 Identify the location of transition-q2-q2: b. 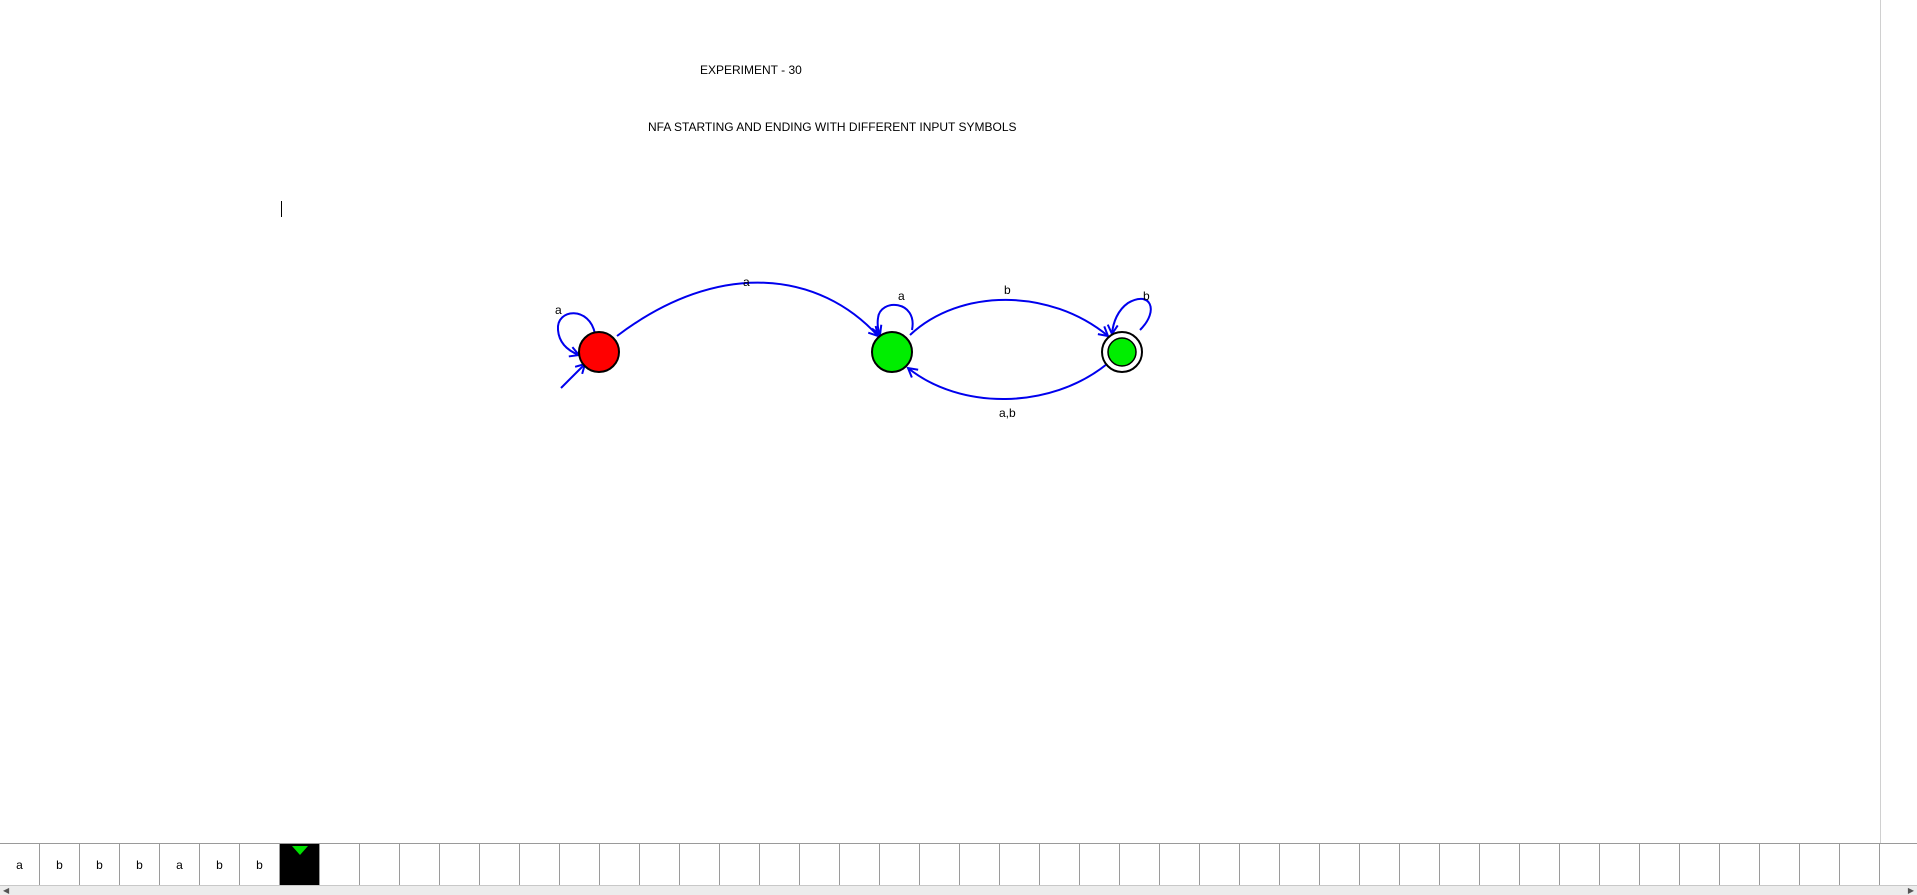
(1132, 311).